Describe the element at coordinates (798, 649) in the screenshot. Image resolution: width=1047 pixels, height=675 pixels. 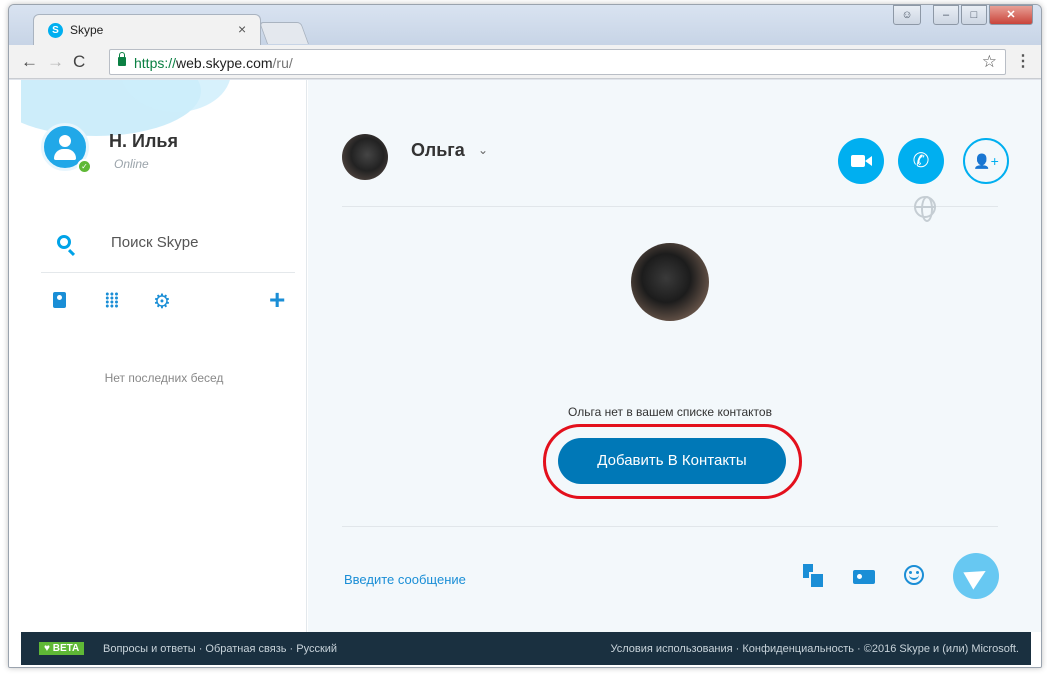
I see `footer-link-privacy: Конфиденциальность` at that location.